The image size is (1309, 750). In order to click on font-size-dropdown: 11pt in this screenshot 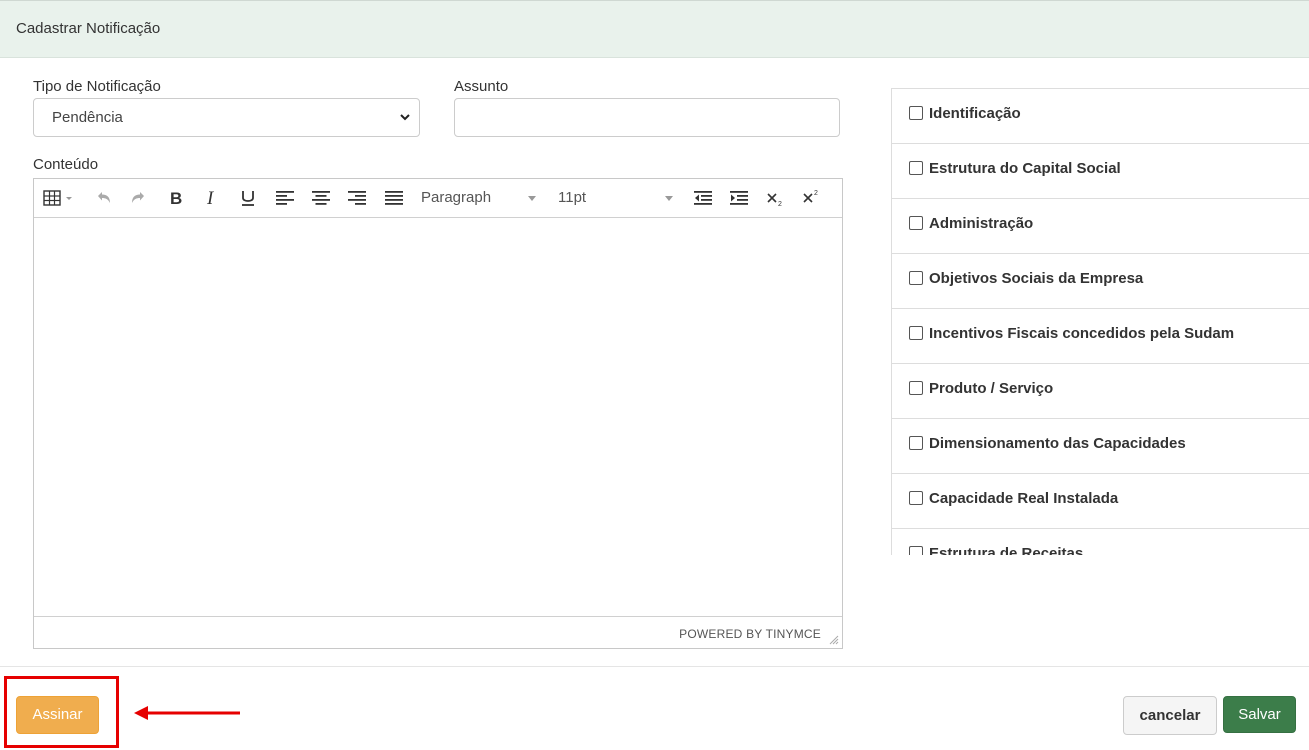, I will do `click(572, 198)`.